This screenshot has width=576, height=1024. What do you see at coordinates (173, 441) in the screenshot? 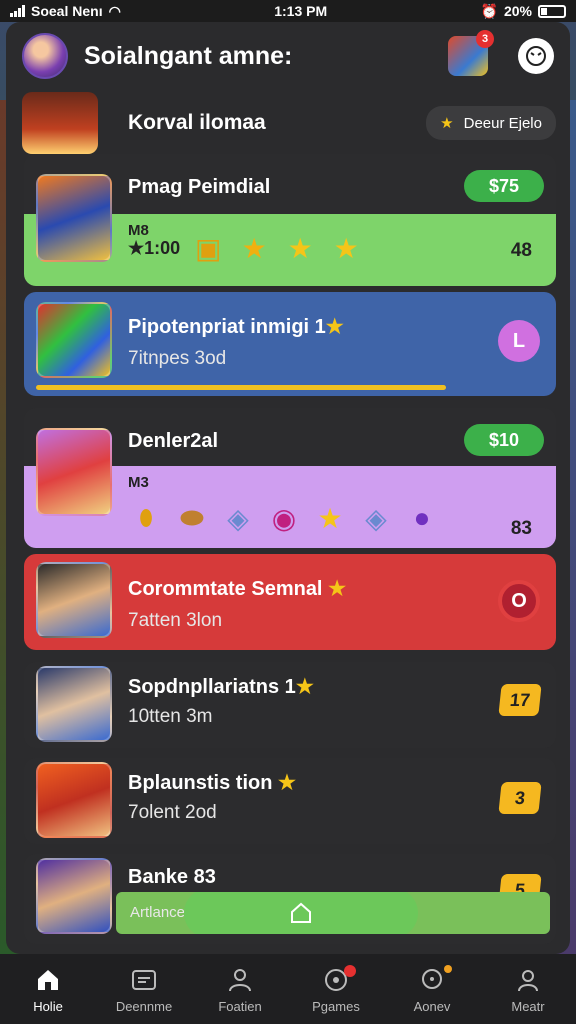
I see `card-title: Denler2al` at bounding box center [173, 441].